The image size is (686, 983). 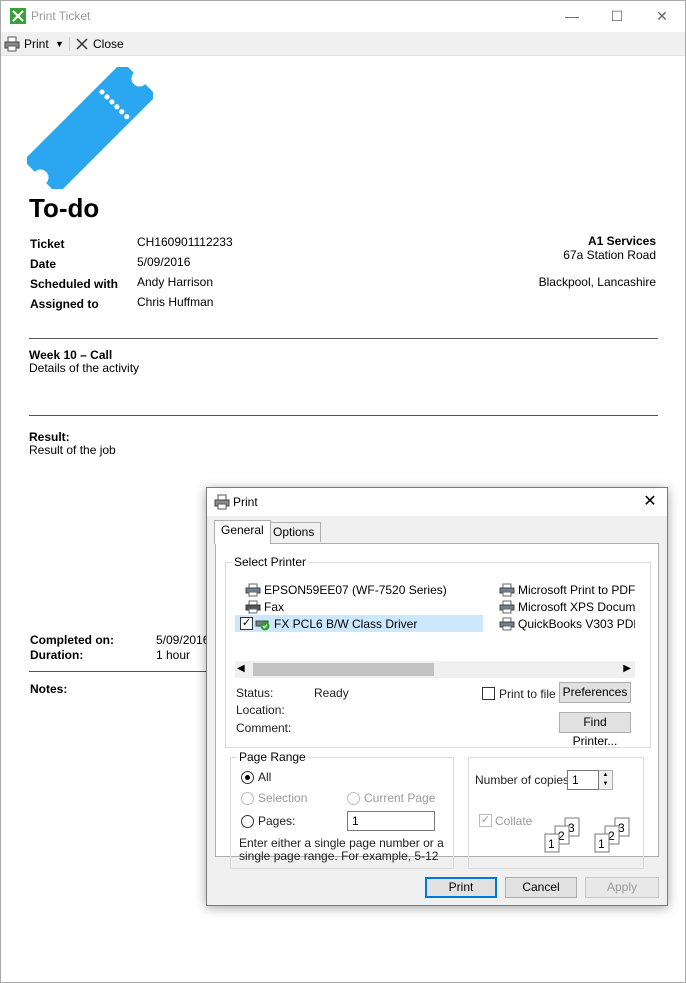 I want to click on toolbar: Print ▼ Close, so click(x=343, y=44).